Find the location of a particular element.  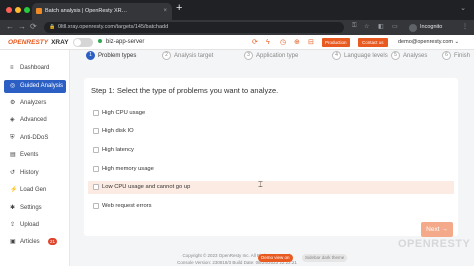

reload-button: ⟳ is located at coordinates (33, 26).